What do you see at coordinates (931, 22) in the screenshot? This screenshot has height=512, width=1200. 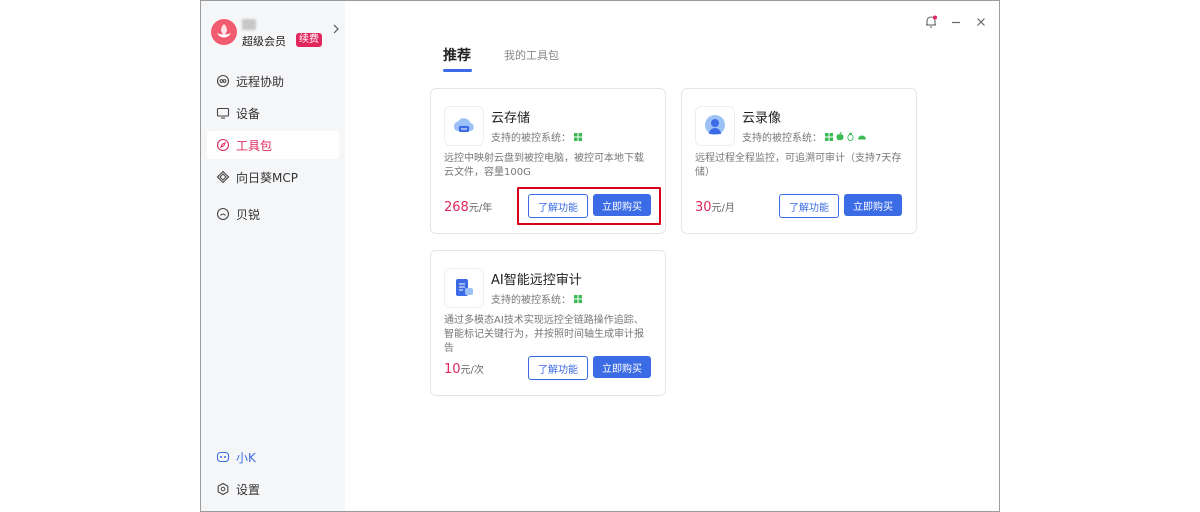 I see `bell-icon` at bounding box center [931, 22].